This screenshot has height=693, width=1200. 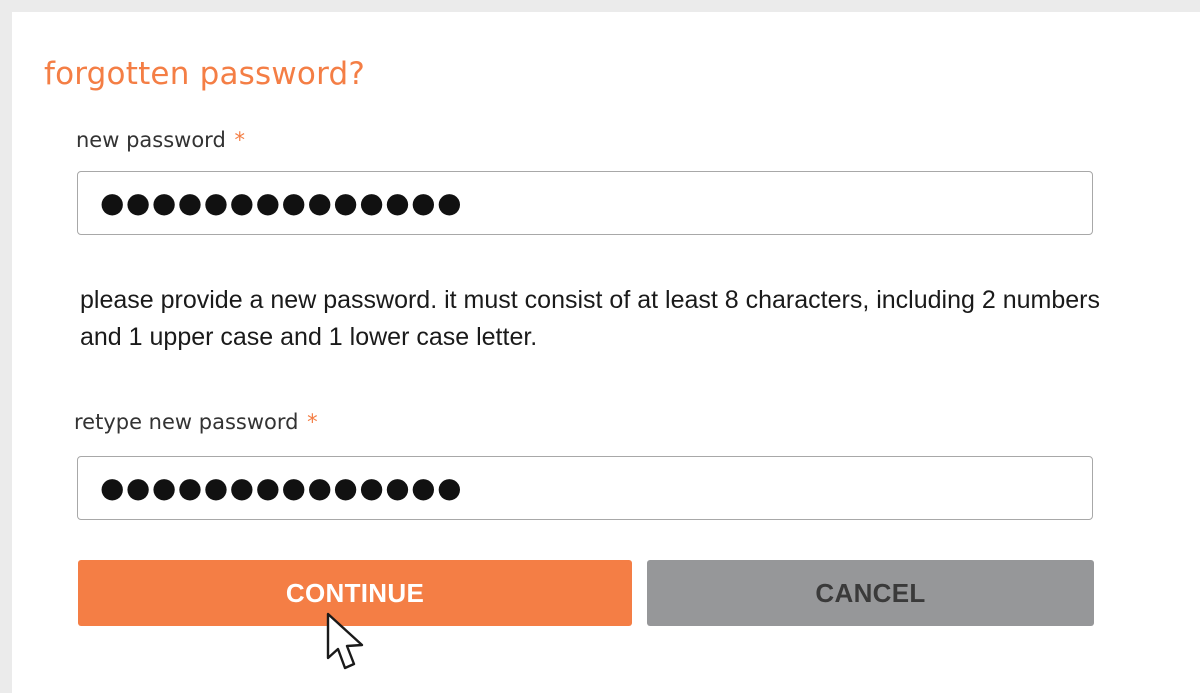 What do you see at coordinates (205, 74) in the screenshot?
I see `page-title: forgotten password?` at bounding box center [205, 74].